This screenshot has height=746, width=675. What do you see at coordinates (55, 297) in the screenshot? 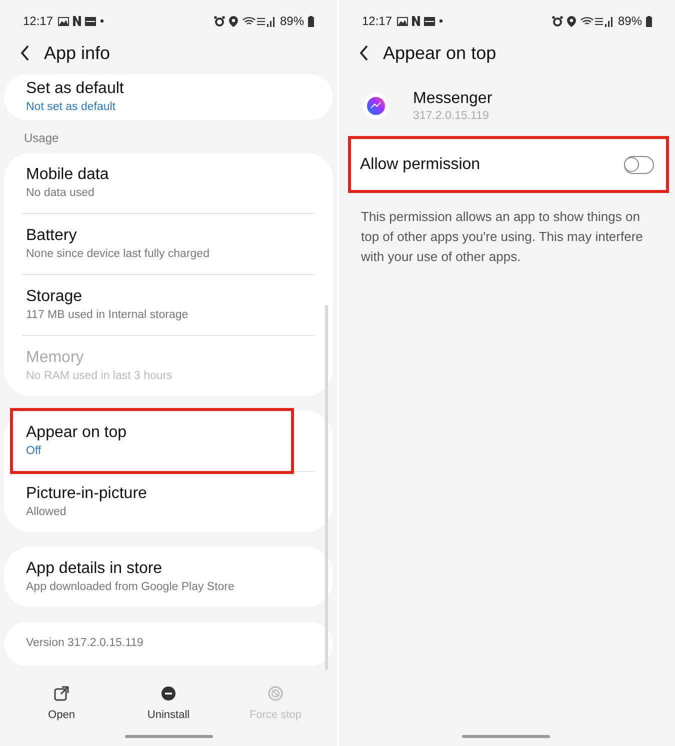
I see `row-title: Storage` at bounding box center [55, 297].